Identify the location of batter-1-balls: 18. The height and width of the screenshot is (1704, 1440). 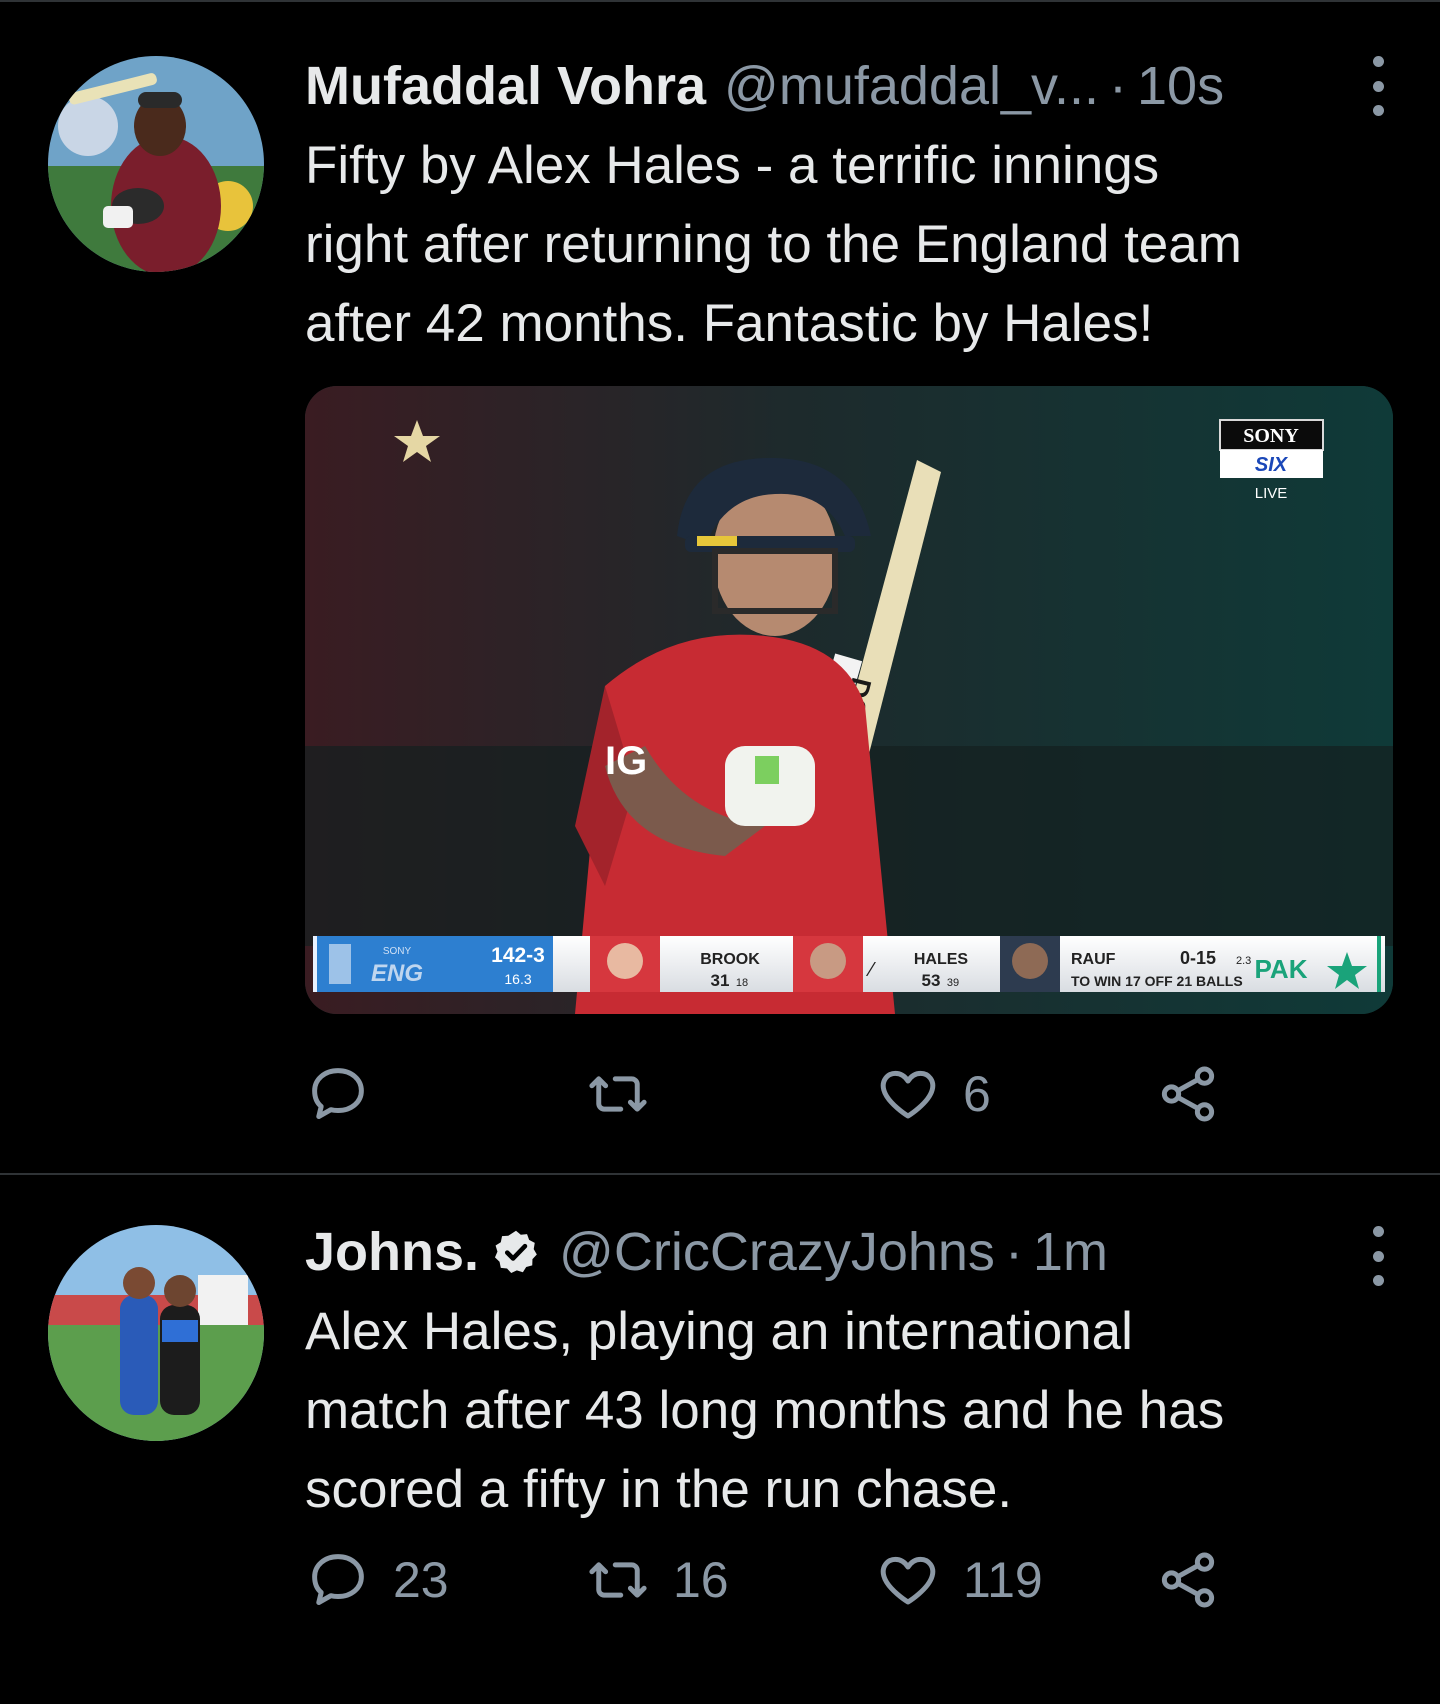
(742, 983).